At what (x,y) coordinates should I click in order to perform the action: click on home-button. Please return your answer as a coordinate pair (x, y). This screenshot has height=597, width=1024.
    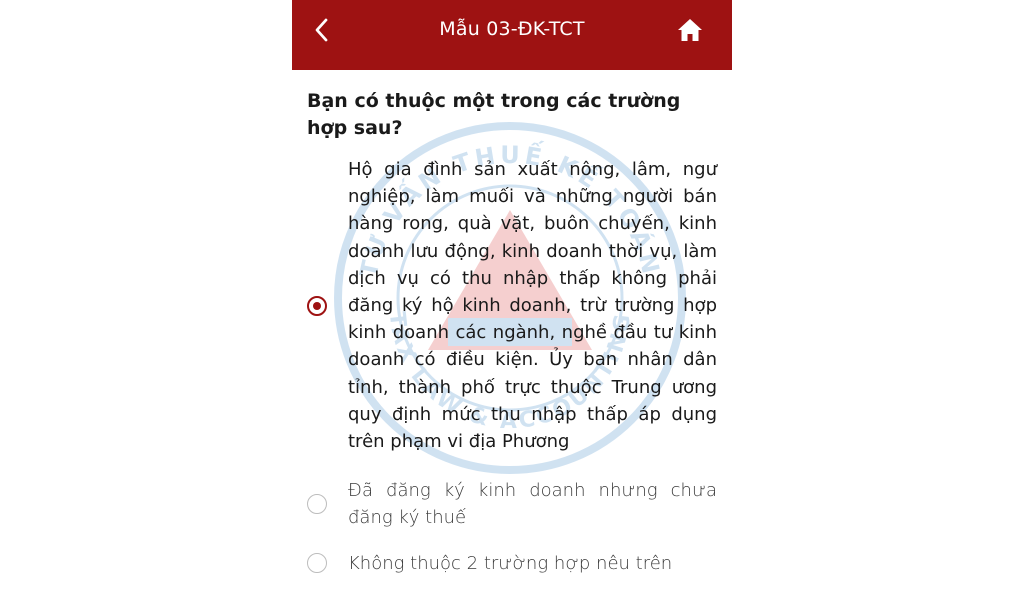
    Looking at the image, I should click on (690, 30).